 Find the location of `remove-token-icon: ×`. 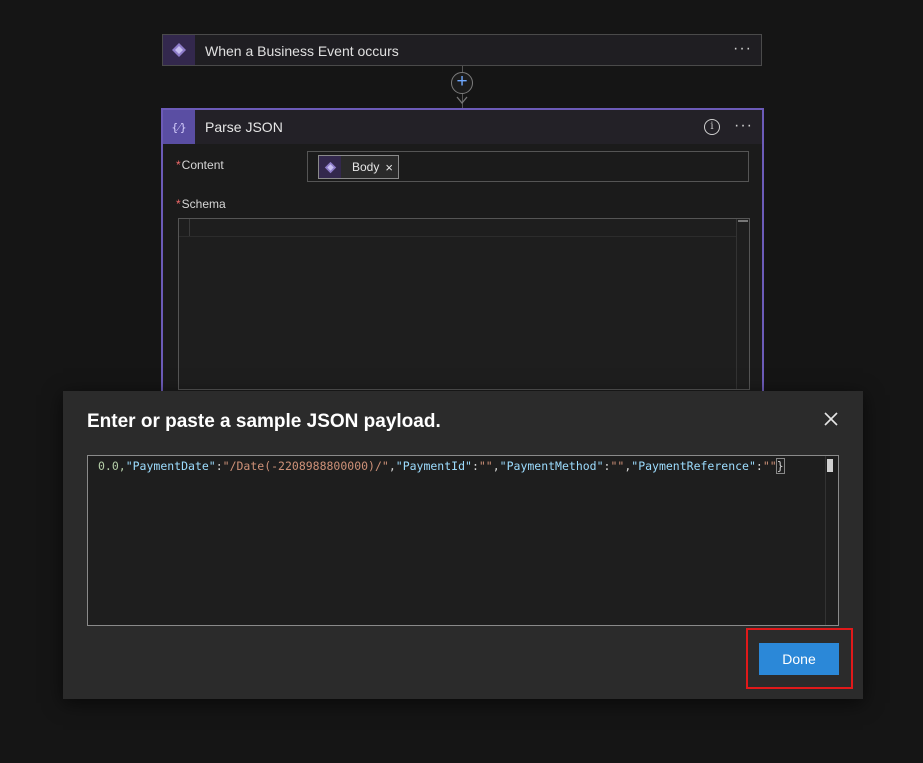

remove-token-icon: × is located at coordinates (389, 167).